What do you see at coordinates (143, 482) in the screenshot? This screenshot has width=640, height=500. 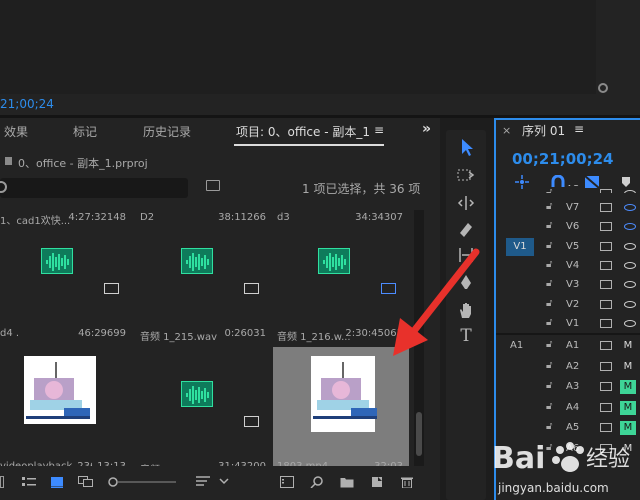 I see `zoom-slider` at bounding box center [143, 482].